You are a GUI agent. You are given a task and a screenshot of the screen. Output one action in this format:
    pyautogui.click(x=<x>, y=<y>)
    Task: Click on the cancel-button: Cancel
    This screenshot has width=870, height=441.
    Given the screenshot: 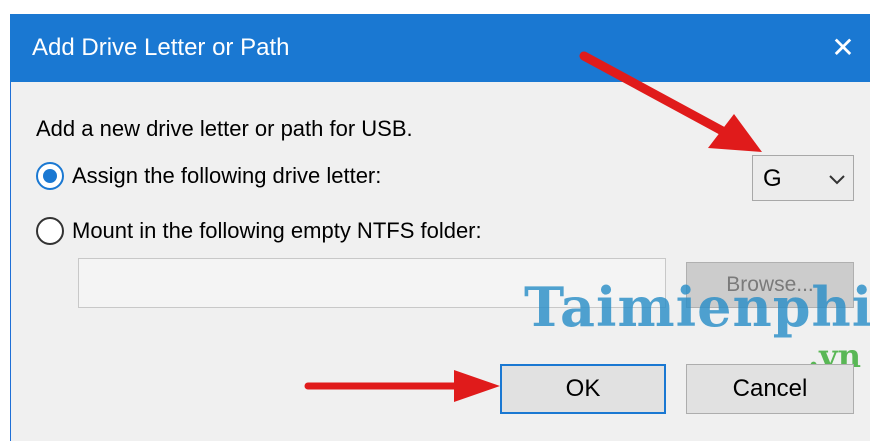 What is the action you would take?
    pyautogui.click(x=770, y=389)
    